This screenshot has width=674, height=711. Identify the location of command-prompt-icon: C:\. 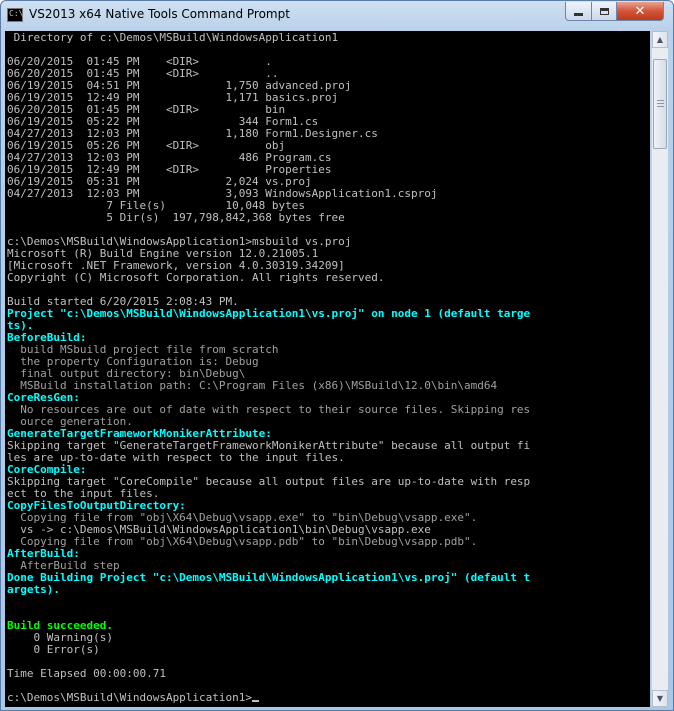
(15, 15).